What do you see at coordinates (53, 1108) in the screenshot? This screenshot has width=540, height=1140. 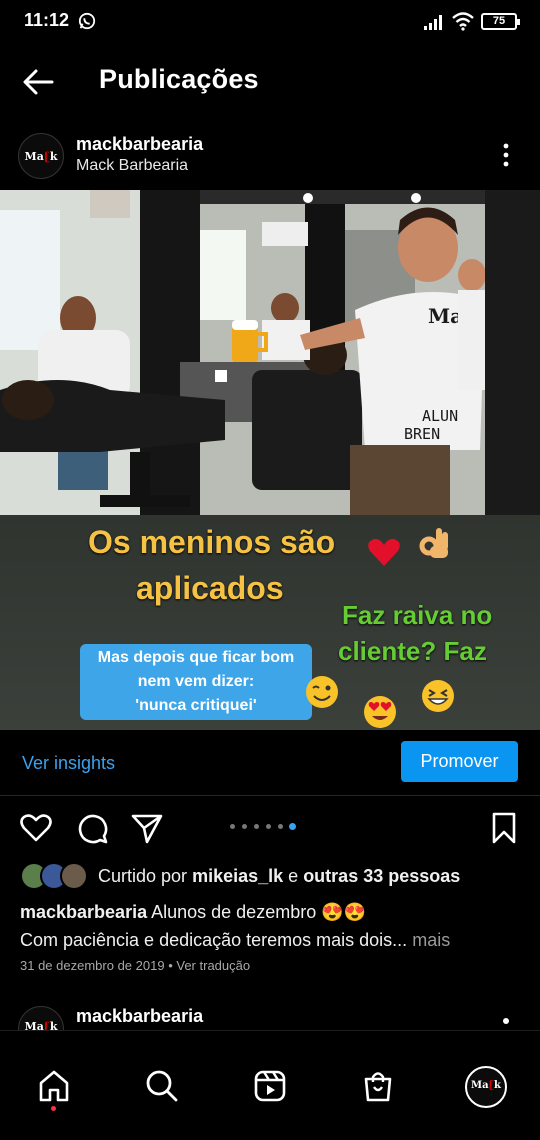 I see `notification-dot` at bounding box center [53, 1108].